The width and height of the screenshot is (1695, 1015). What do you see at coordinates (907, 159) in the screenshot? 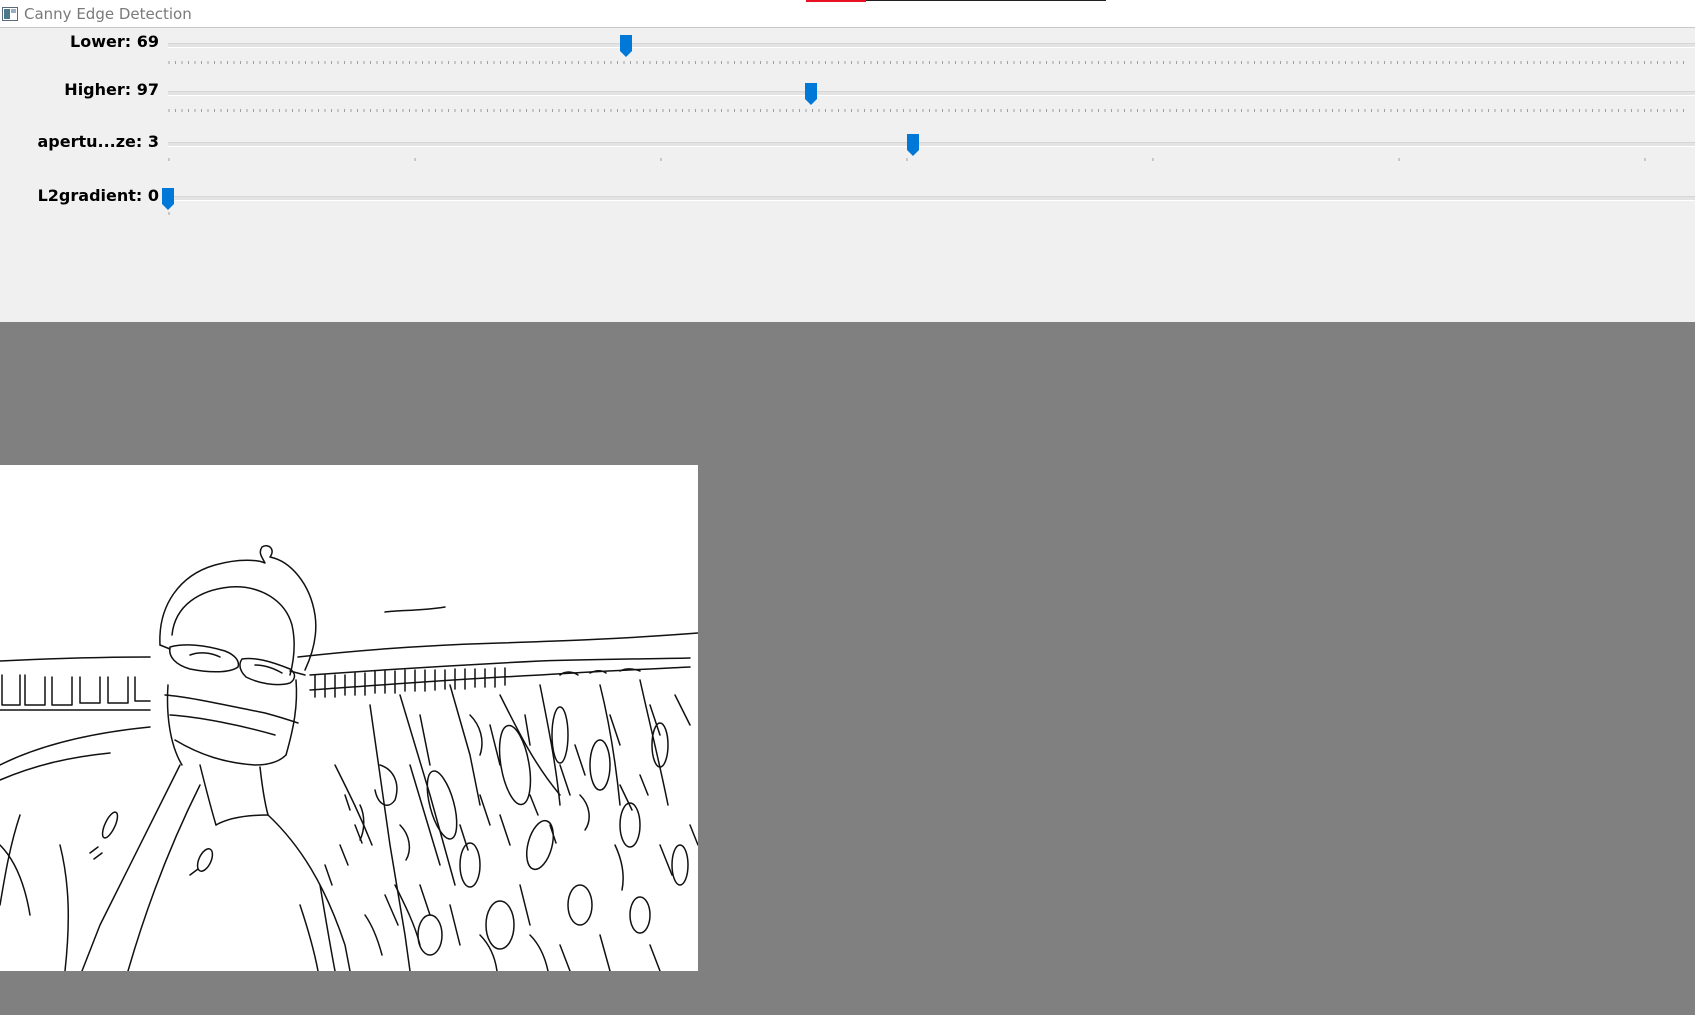
I see `trackbar-aperture-ticks` at bounding box center [907, 159].